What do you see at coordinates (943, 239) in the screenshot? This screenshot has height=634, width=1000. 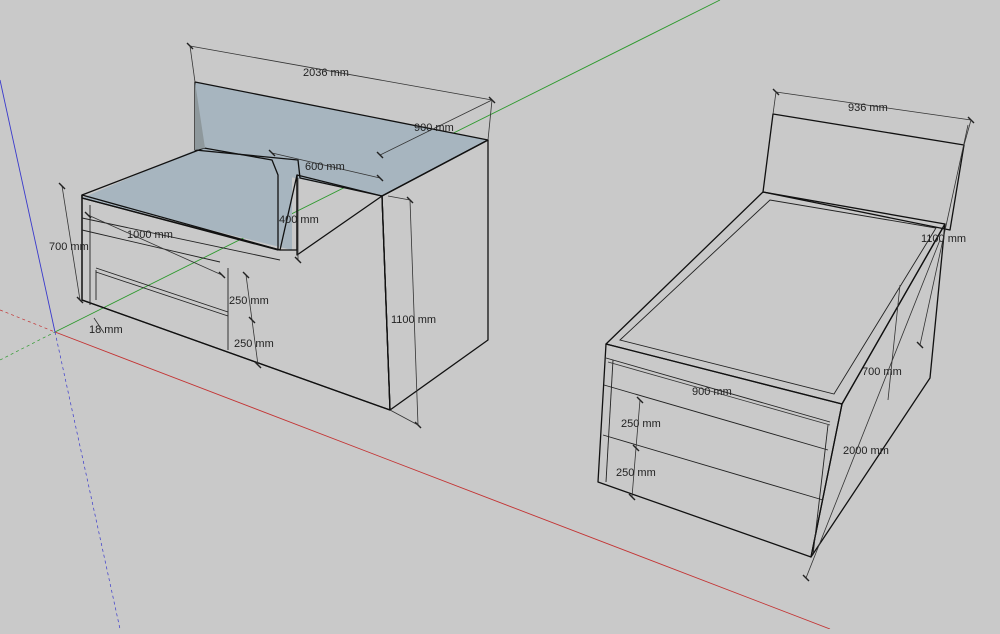 I see `dim-headboard: 1100 mm` at bounding box center [943, 239].